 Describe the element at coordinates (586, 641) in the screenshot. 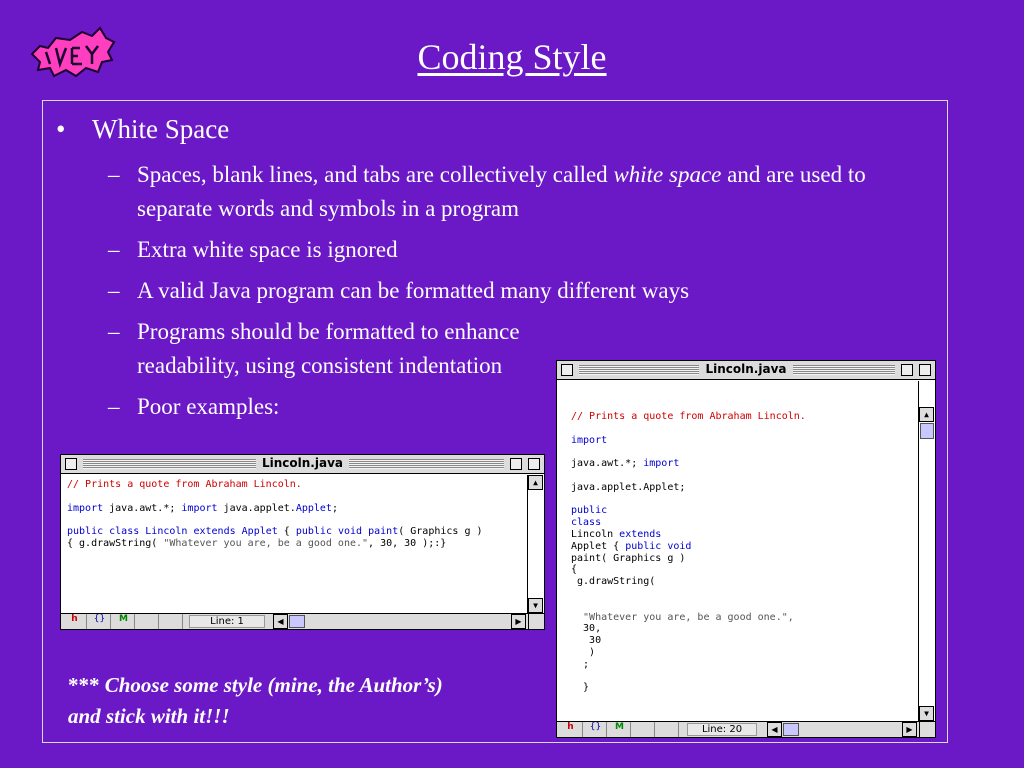

I see `code-token: 30` at that location.